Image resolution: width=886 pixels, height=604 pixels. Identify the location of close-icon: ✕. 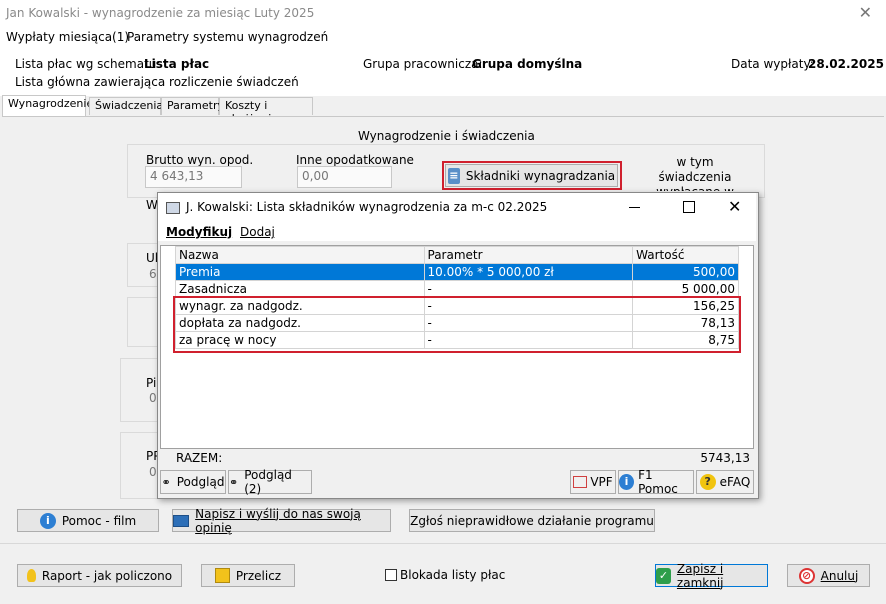
(865, 12).